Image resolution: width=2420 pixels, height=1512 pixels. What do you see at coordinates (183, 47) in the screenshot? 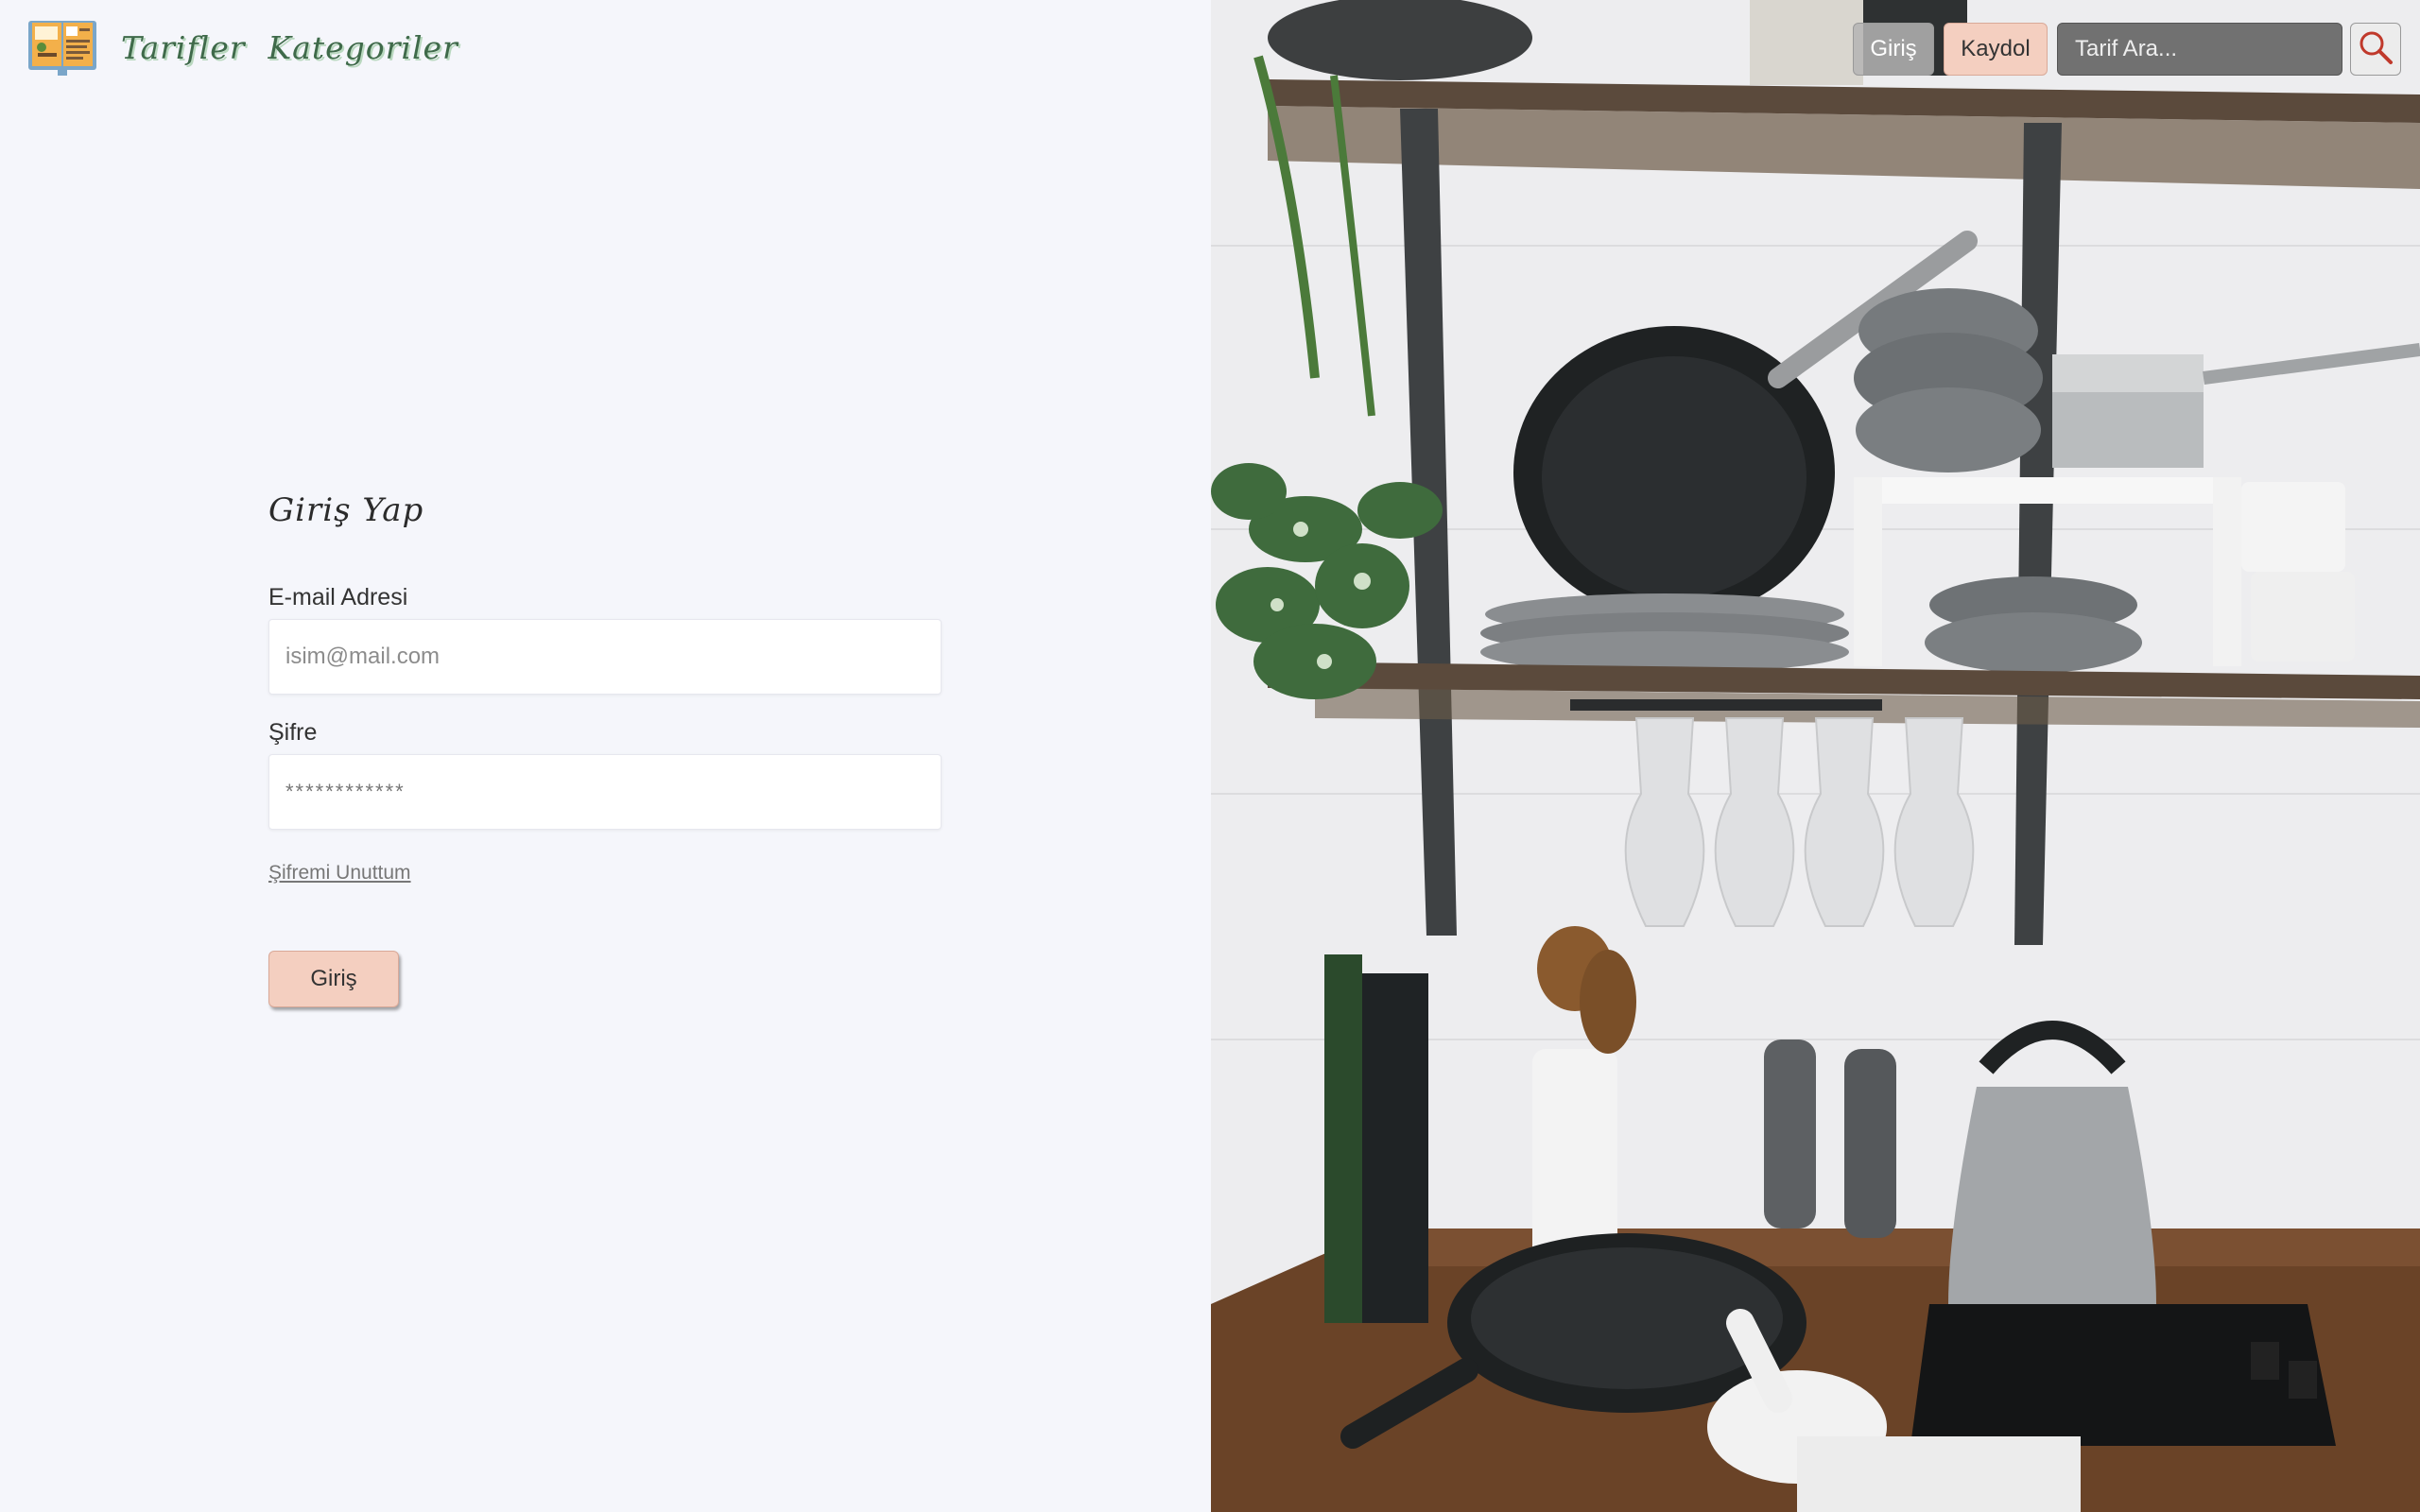
I see `nav-link-tarifler: Tarifler` at bounding box center [183, 47].